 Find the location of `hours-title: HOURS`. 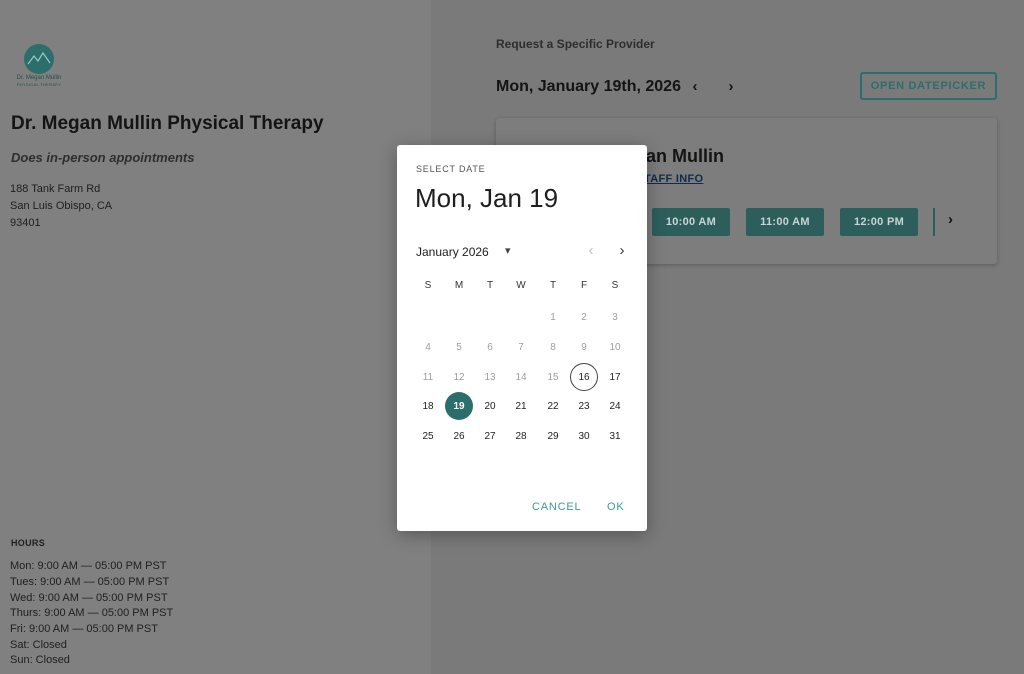

hours-title: HOURS is located at coordinates (28, 543).